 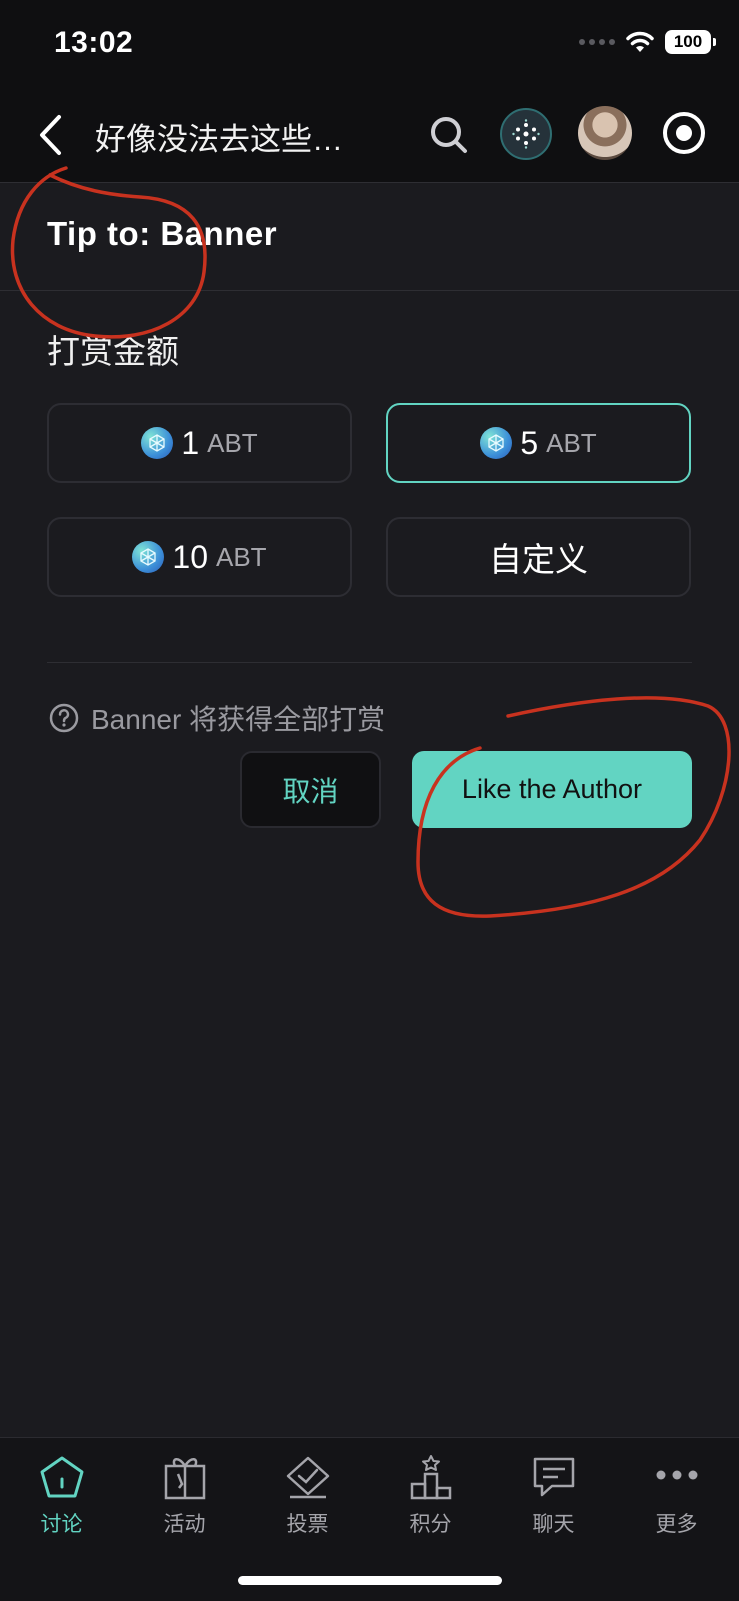 I want to click on tab-events: 活动, so click(x=184, y=1496).